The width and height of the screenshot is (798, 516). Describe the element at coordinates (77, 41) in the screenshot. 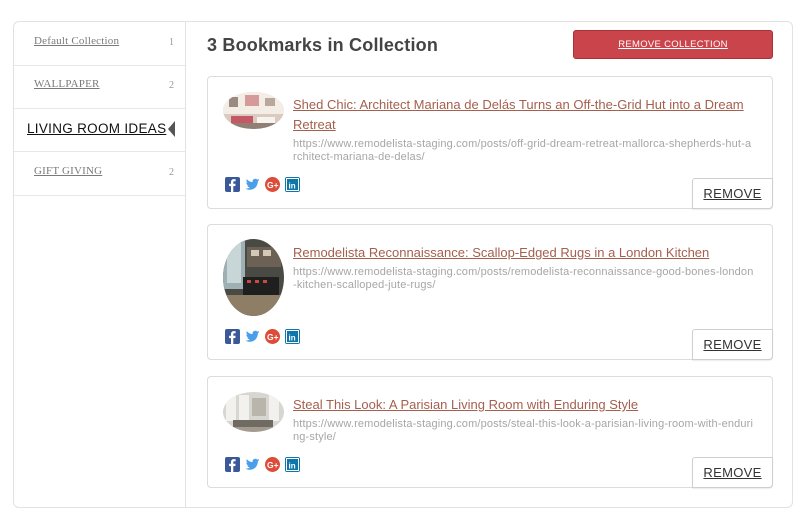

I see `sidebar-item-label: Default Collection` at that location.